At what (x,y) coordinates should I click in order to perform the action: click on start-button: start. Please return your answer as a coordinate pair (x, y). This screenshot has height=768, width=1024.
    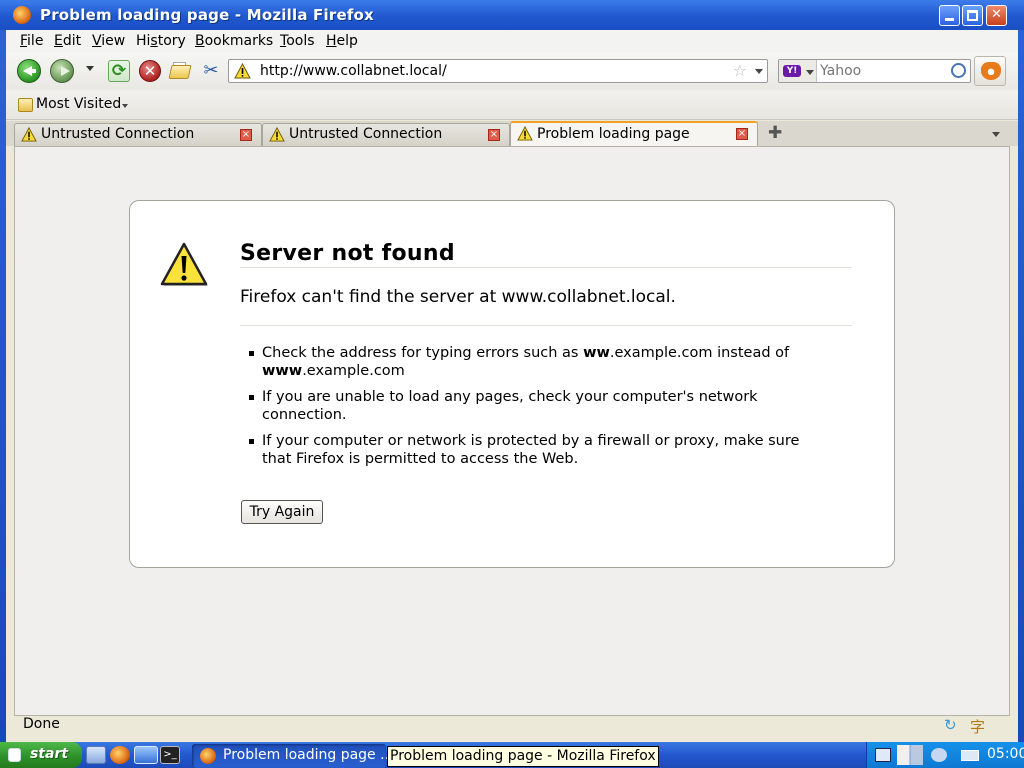
    Looking at the image, I should click on (41, 755).